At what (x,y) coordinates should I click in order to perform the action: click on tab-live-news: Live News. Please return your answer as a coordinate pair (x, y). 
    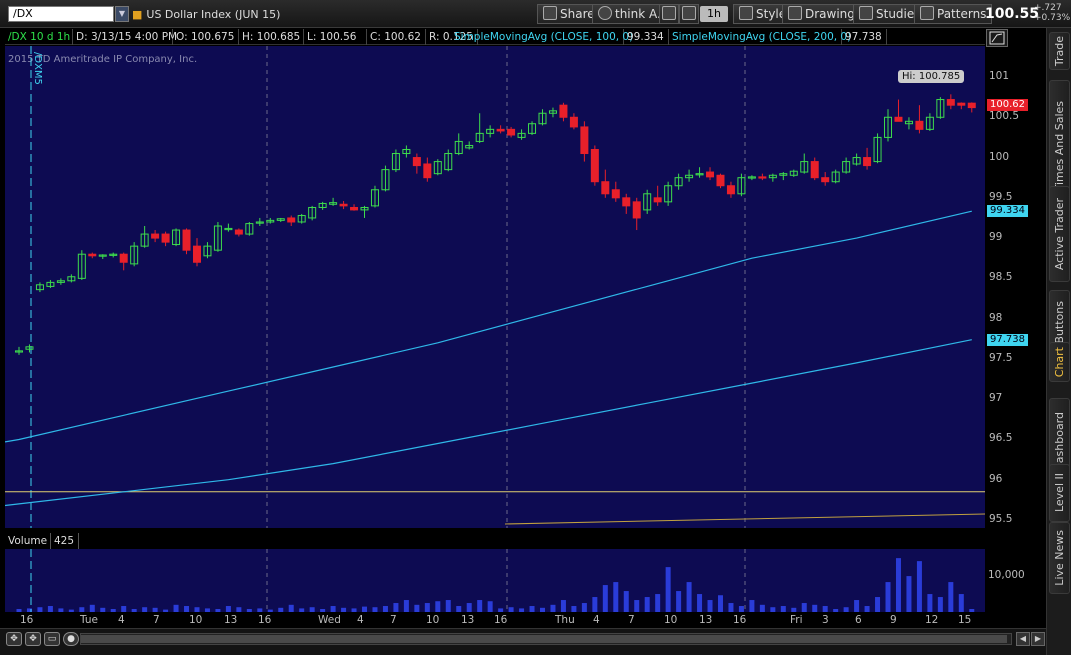
    Looking at the image, I should click on (1059, 558).